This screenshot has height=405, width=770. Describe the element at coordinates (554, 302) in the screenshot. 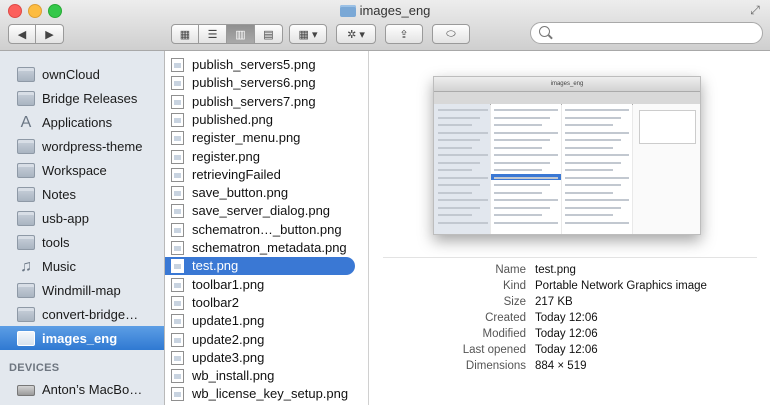

I see `info-value: 217 KB` at that location.